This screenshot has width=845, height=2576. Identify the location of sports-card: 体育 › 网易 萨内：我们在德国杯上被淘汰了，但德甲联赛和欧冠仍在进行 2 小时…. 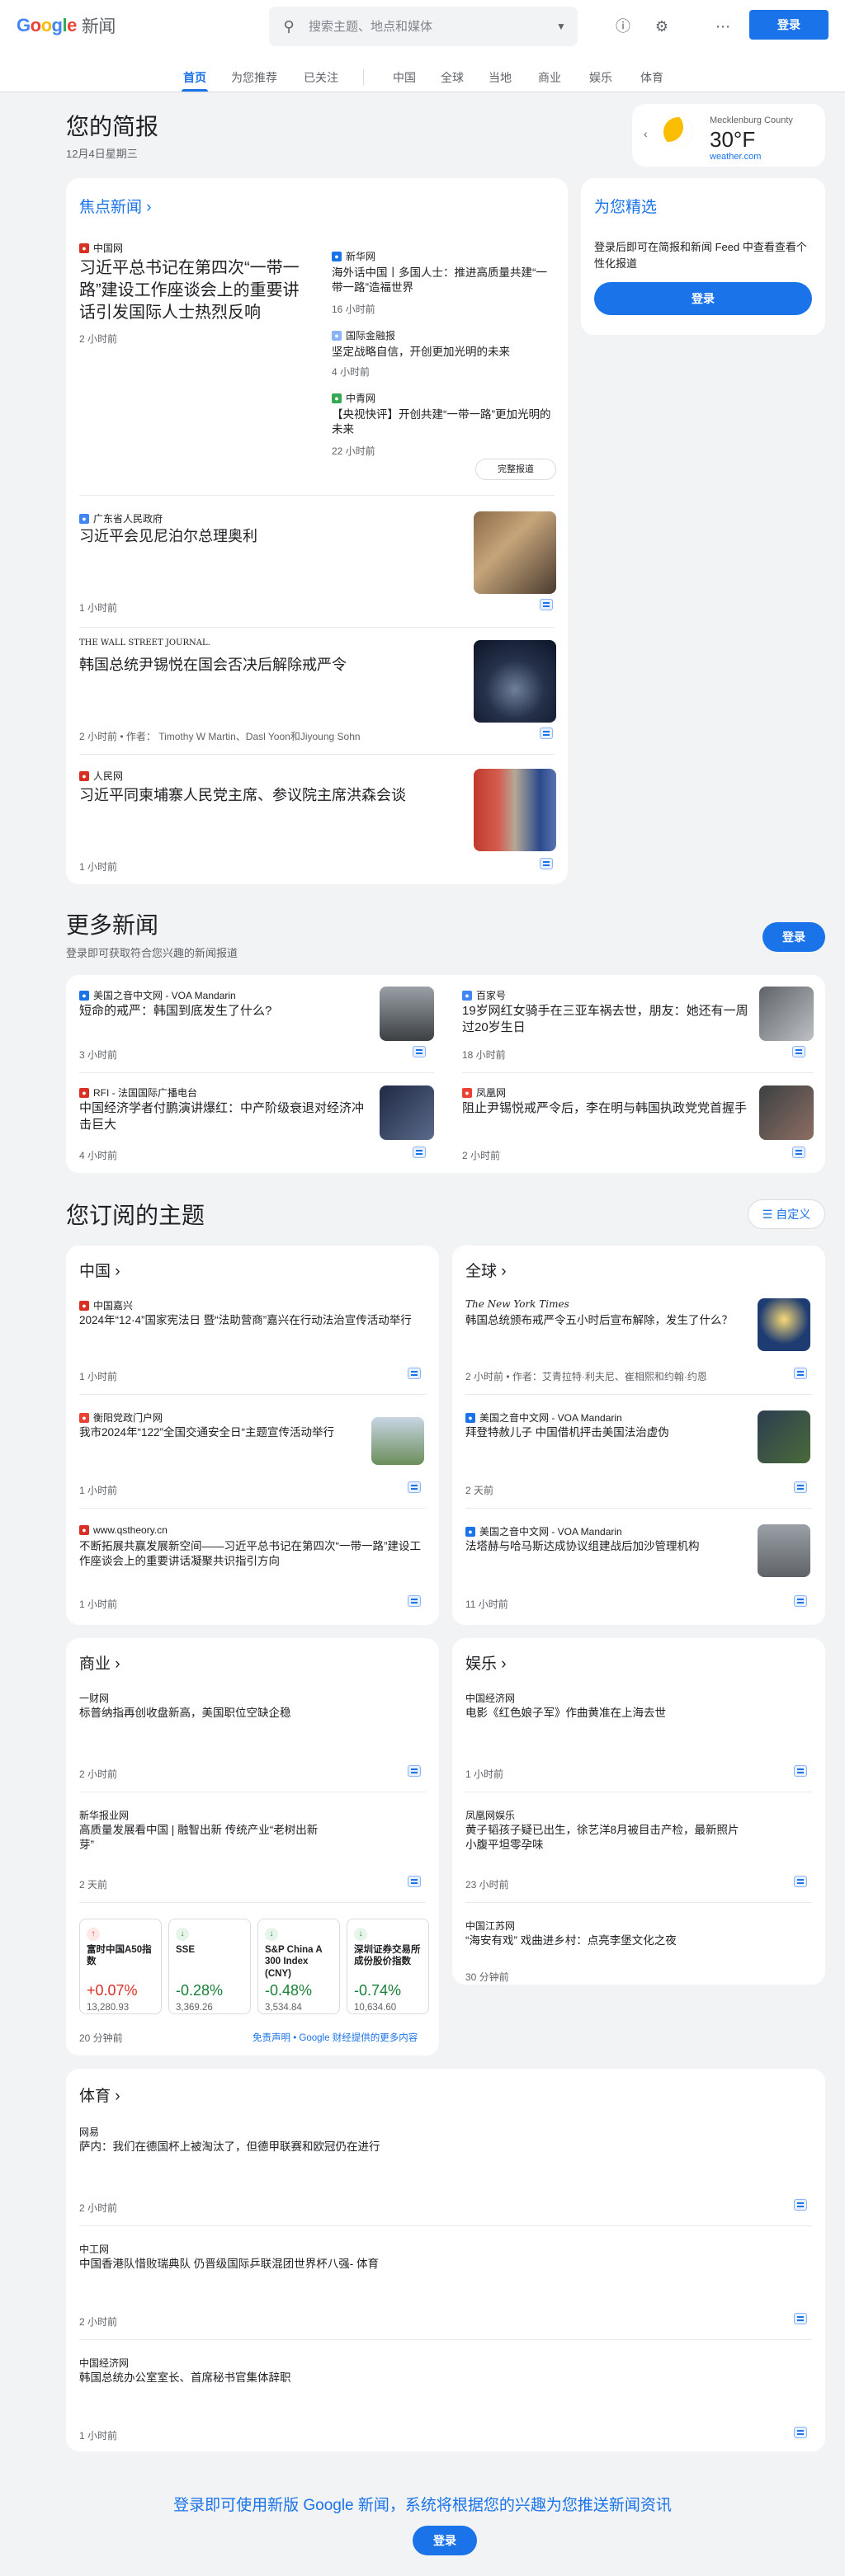
(445, 2260).